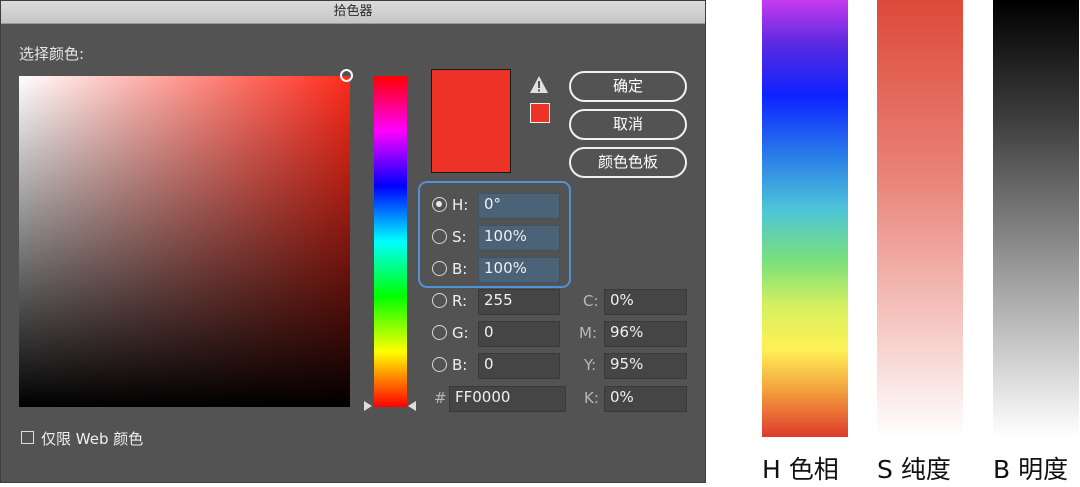 Image resolution: width=1080 pixels, height=487 pixels. I want to click on brightness-gradient-bar, so click(1036, 218).